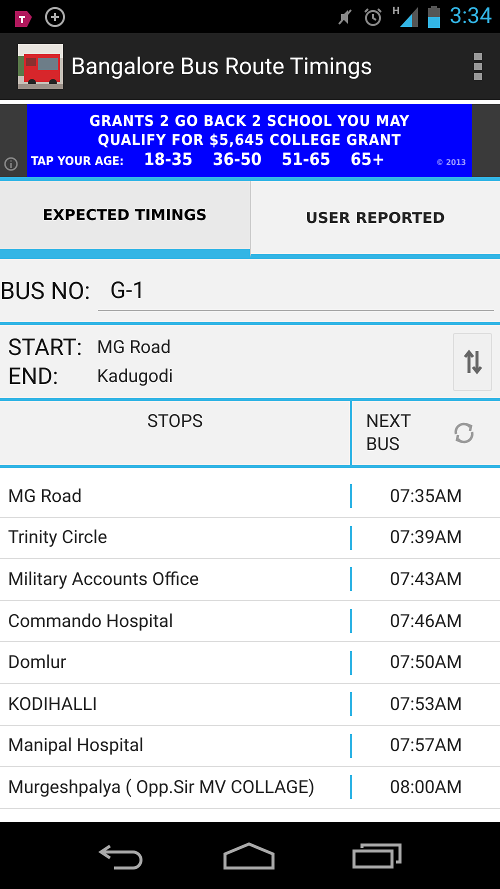 This screenshot has width=500, height=889. I want to click on swap-button, so click(472, 361).